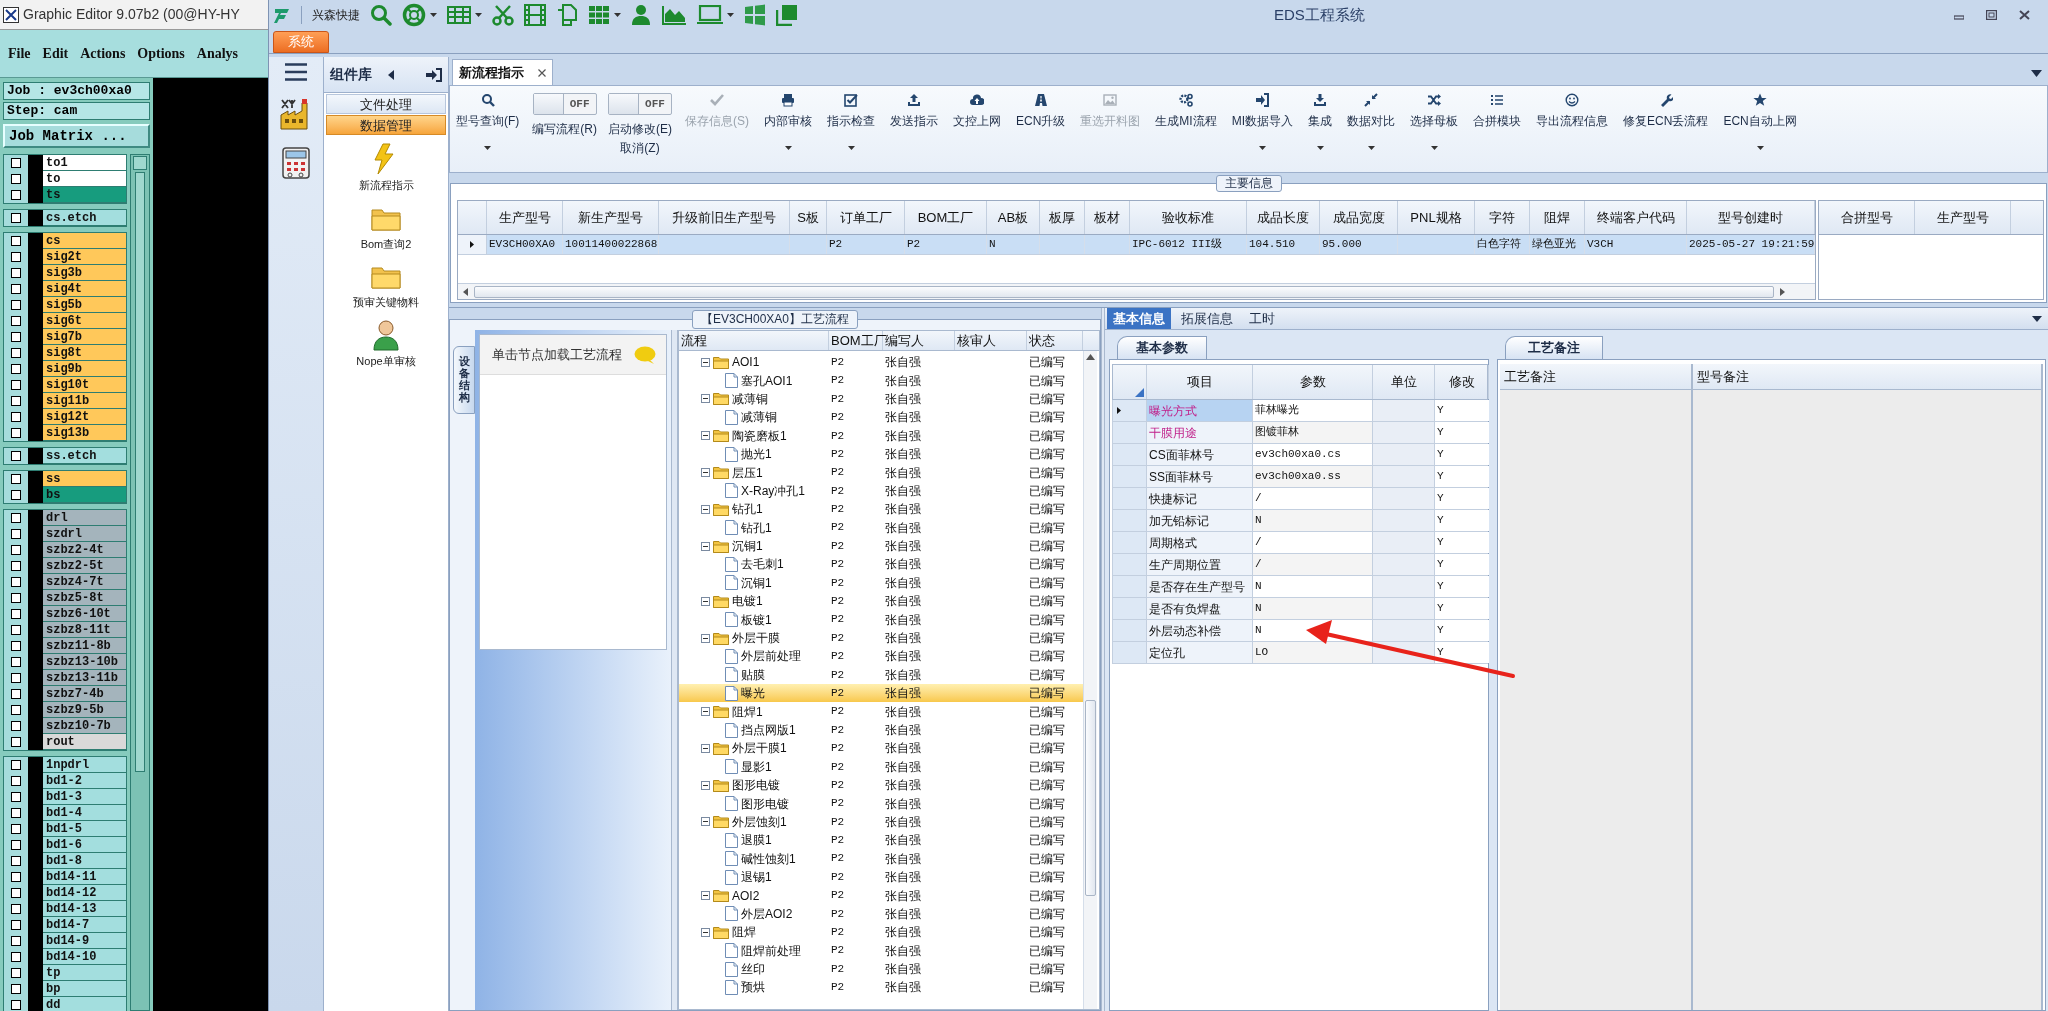 The image size is (2048, 1011). I want to click on close-icon, so click(542, 72).